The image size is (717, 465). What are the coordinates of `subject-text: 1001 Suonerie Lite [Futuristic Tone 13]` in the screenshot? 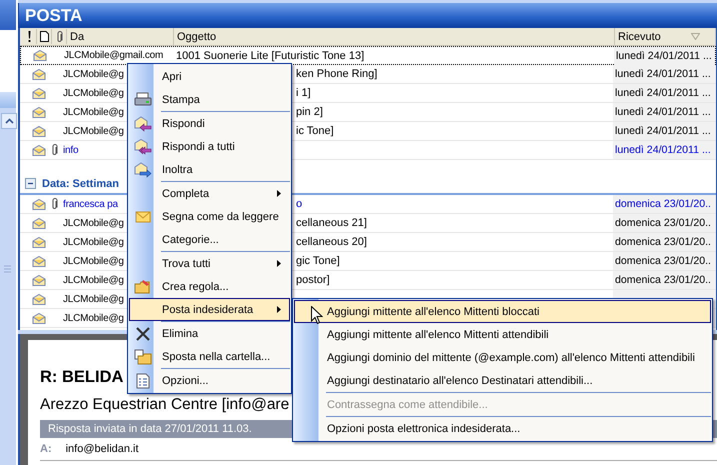 It's located at (270, 56).